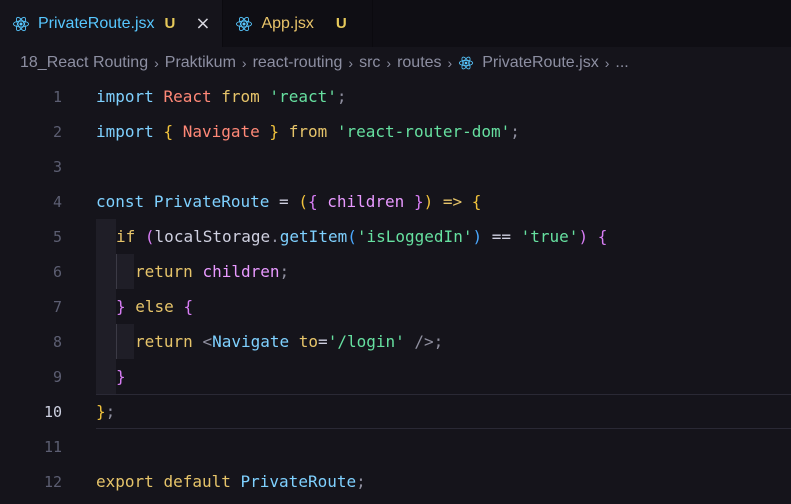 The width and height of the screenshot is (791, 504). I want to click on code-line: 9 }, so click(395, 376).